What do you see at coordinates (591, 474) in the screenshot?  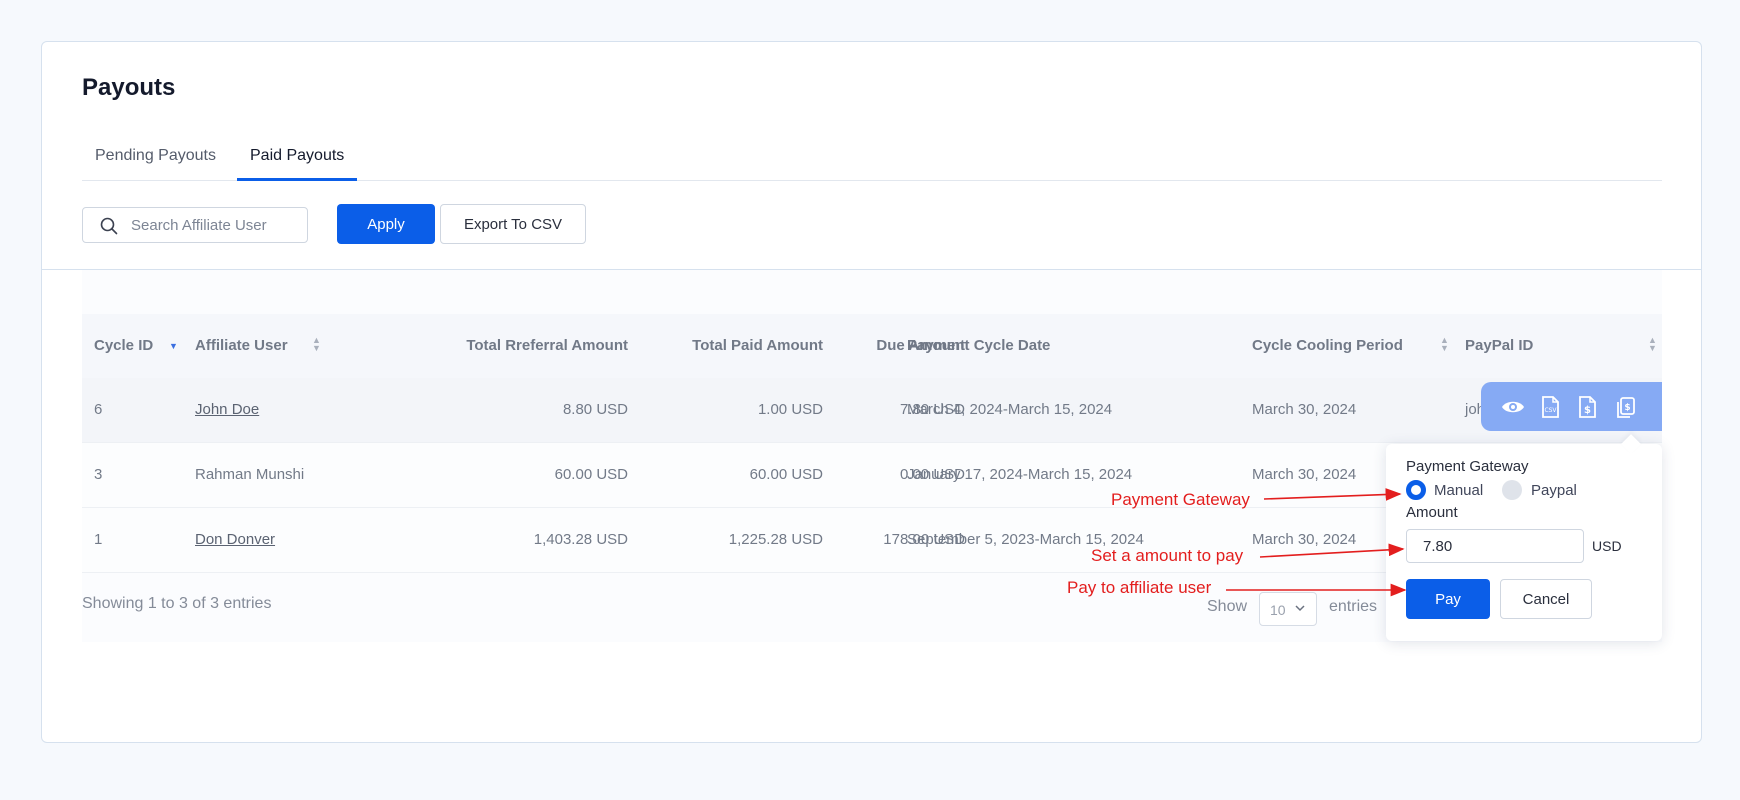 I see `cell-total-referral: 60.00 USD` at bounding box center [591, 474].